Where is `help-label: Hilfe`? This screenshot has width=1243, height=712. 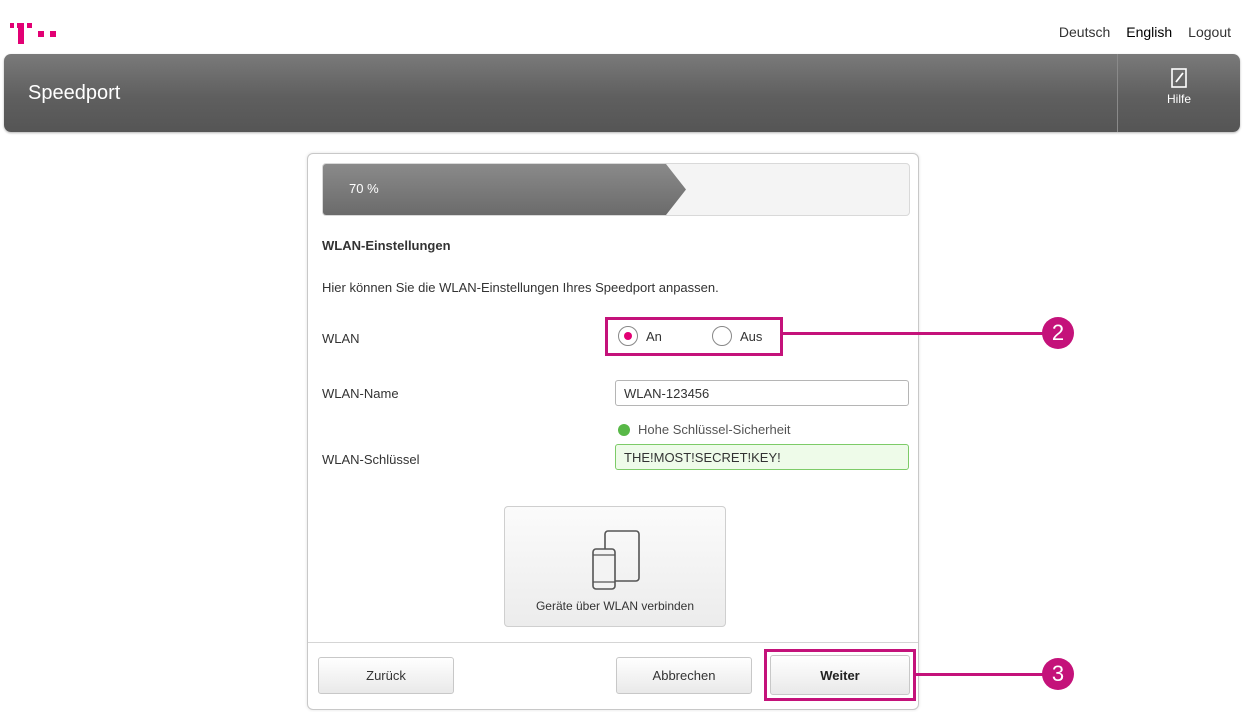 help-label: Hilfe is located at coordinates (1178, 99).